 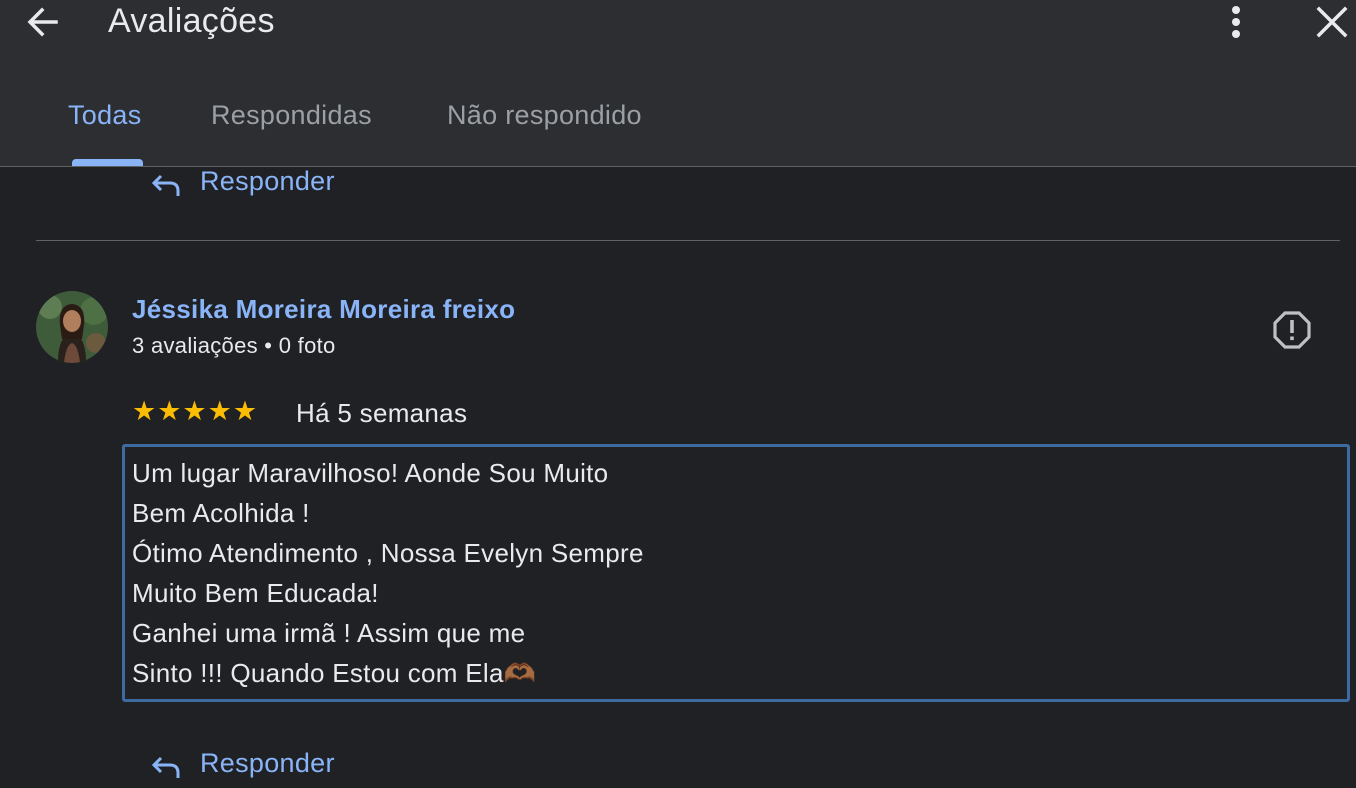 What do you see at coordinates (382, 413) in the screenshot?
I see `review-date: Há 5 semanas` at bounding box center [382, 413].